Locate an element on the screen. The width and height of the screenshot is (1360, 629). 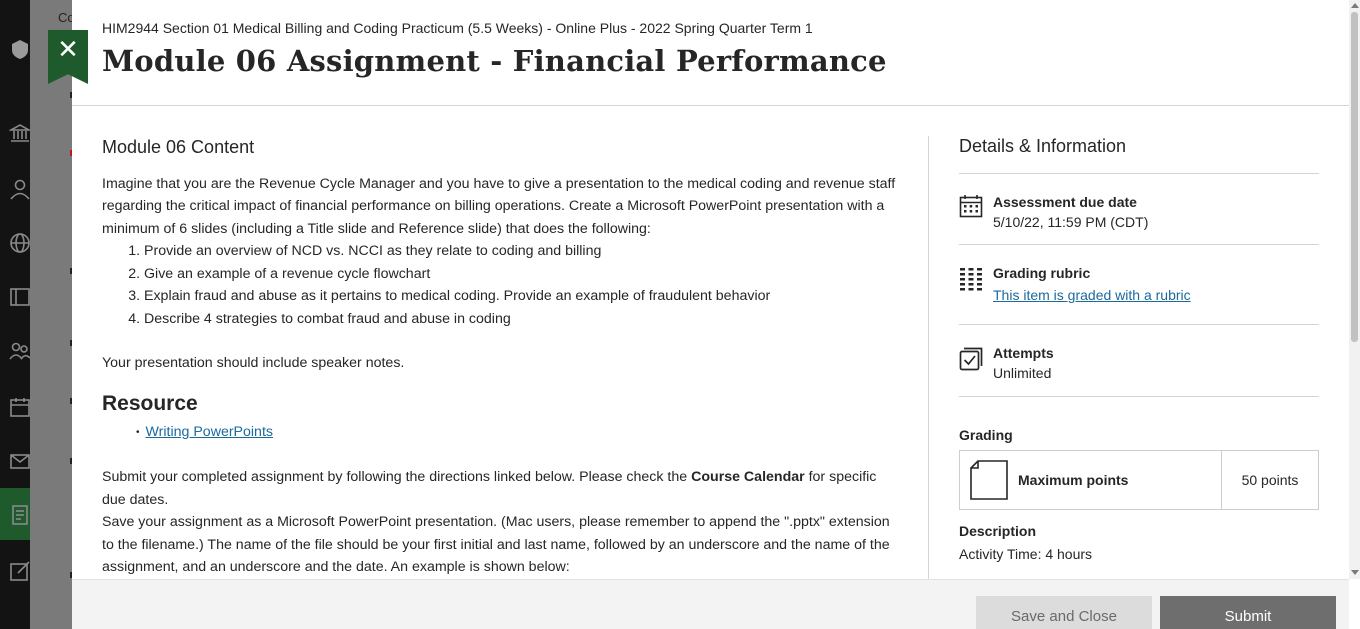
rubric-label: Grading rubric is located at coordinates (1042, 273).